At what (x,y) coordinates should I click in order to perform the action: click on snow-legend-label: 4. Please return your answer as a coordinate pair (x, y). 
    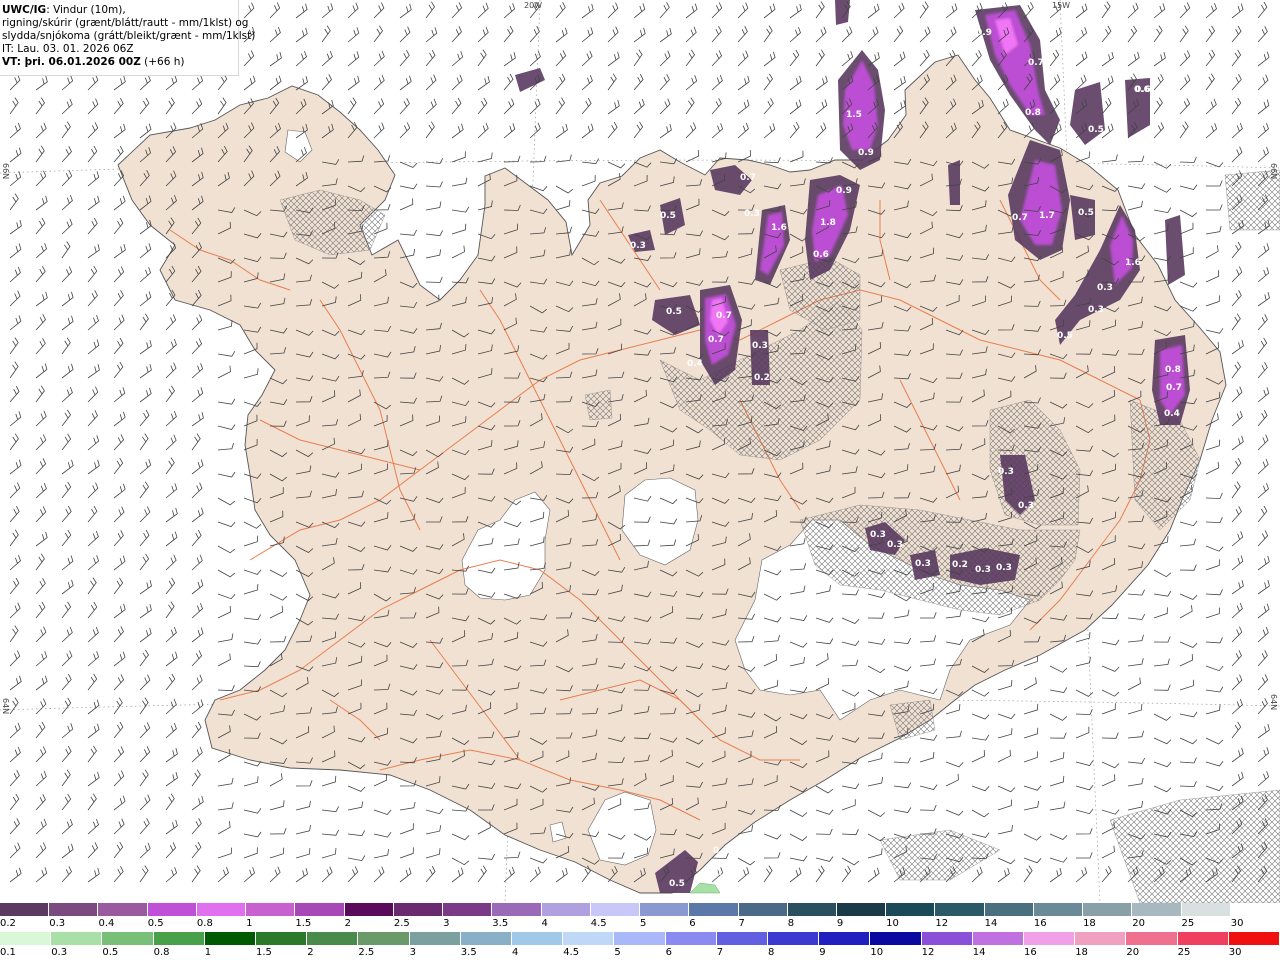
    Looking at the image, I should click on (544, 923).